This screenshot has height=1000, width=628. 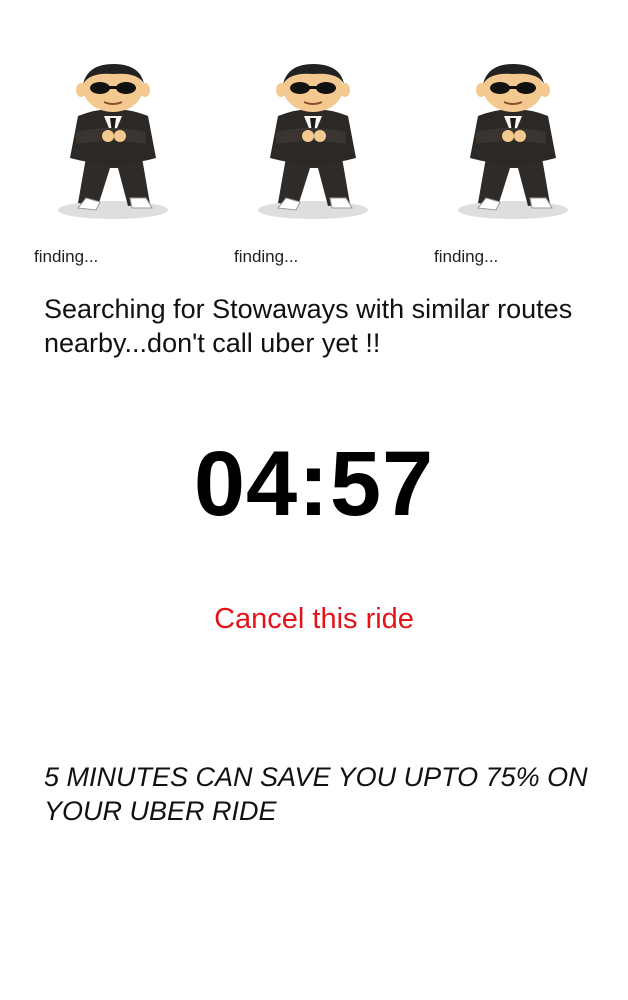 What do you see at coordinates (314, 484) in the screenshot?
I see `countdown-timer: 04:57` at bounding box center [314, 484].